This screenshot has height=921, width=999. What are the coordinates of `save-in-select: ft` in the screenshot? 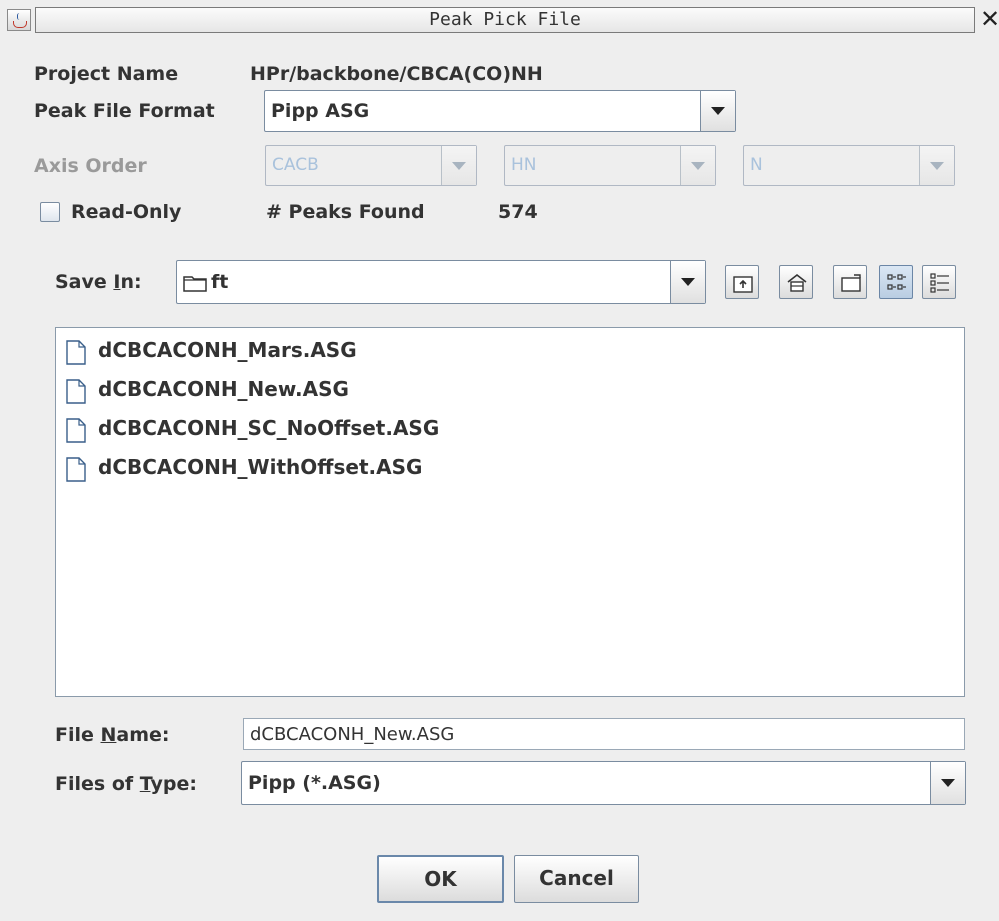 It's located at (441, 282).